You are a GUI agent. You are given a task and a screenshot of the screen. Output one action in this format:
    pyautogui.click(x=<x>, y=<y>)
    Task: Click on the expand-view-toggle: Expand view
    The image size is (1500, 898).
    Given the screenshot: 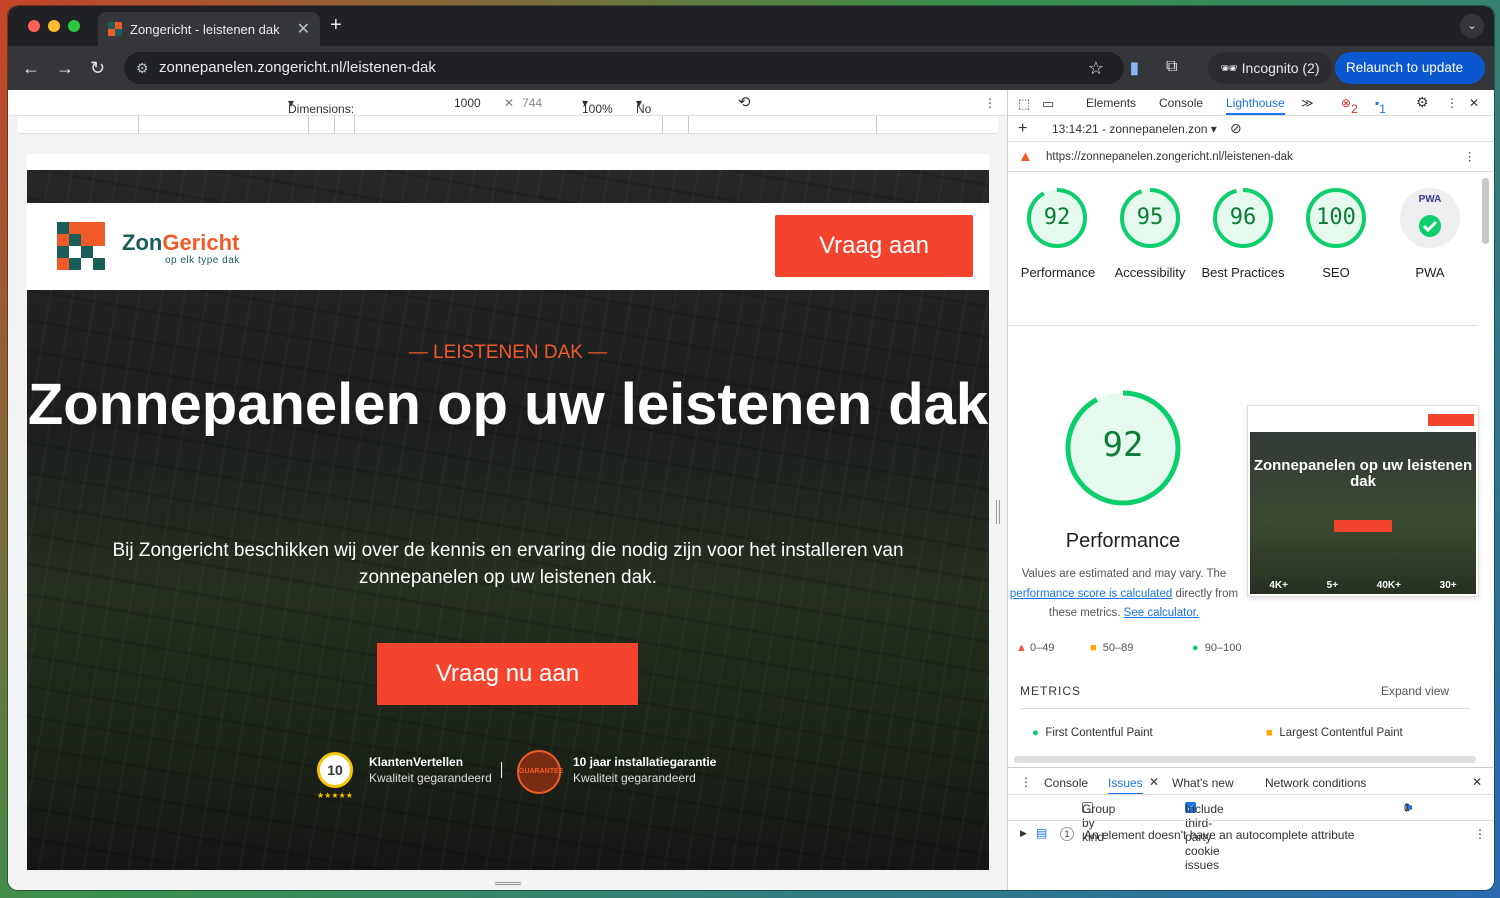 What is the action you would take?
    pyautogui.click(x=1415, y=691)
    